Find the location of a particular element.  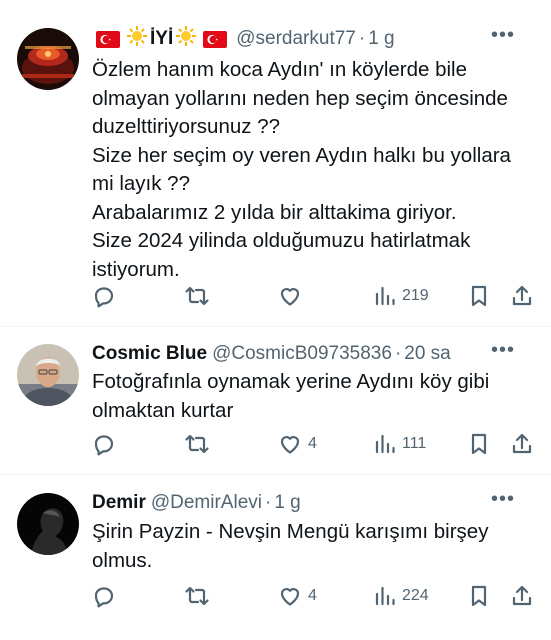

user-handle: @serdarkut77 is located at coordinates (296, 39).